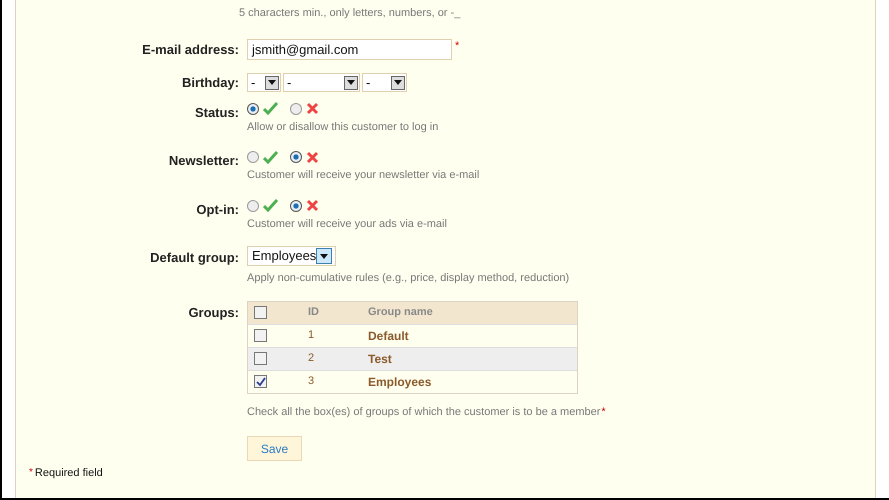 Image resolution: width=889 pixels, height=500 pixels. Describe the element at coordinates (347, 224) in the screenshot. I see `hint-text: Customer will receive your ads via e-mail` at that location.